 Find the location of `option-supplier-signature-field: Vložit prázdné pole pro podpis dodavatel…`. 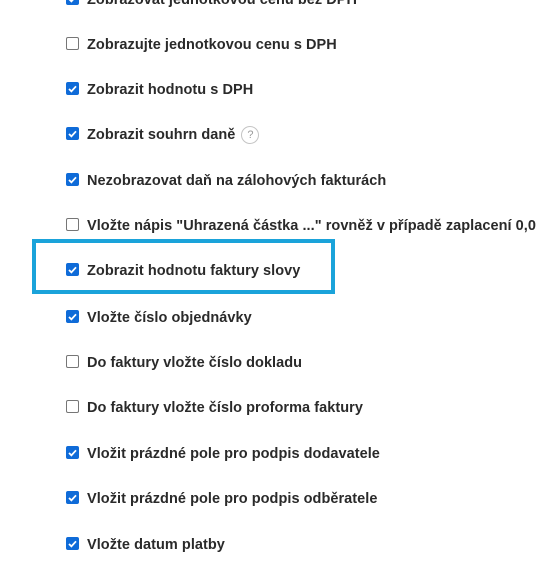

option-supplier-signature-field: Vložit prázdné pole pro podpis dodavatel… is located at coordinates (223, 454).